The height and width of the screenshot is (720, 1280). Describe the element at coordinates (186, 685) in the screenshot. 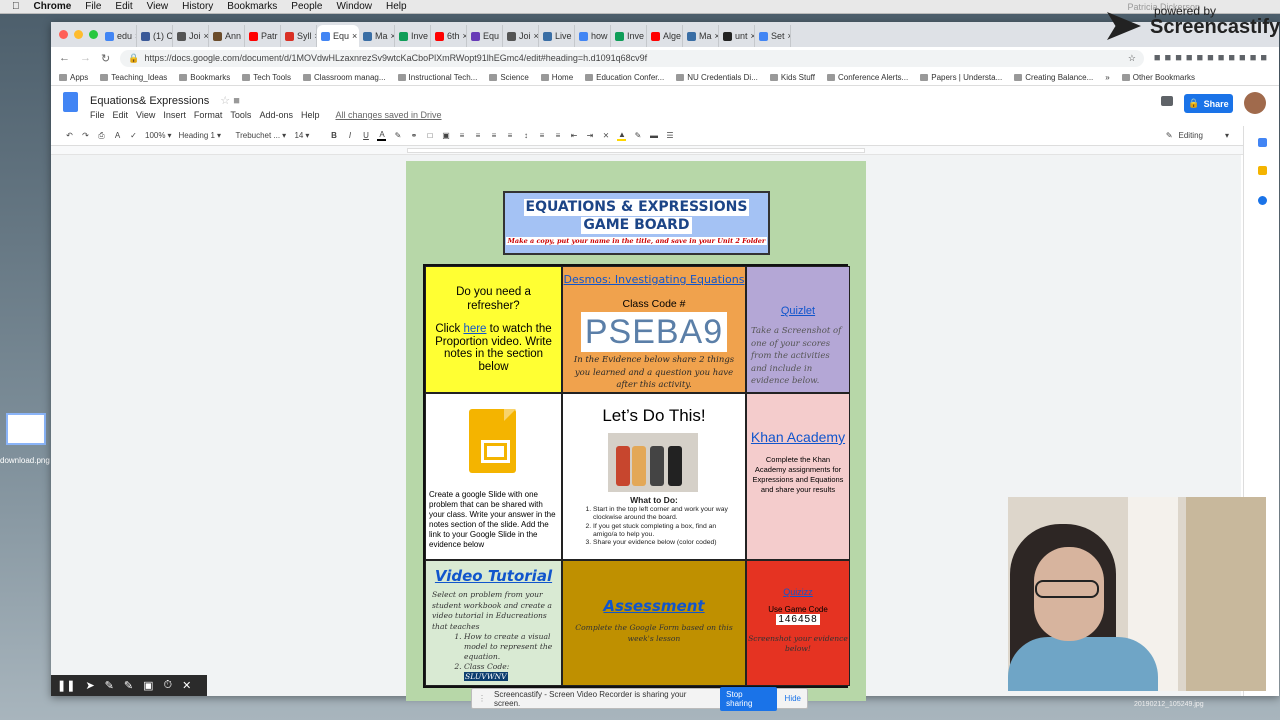

I see `close-icon: ✕` at that location.